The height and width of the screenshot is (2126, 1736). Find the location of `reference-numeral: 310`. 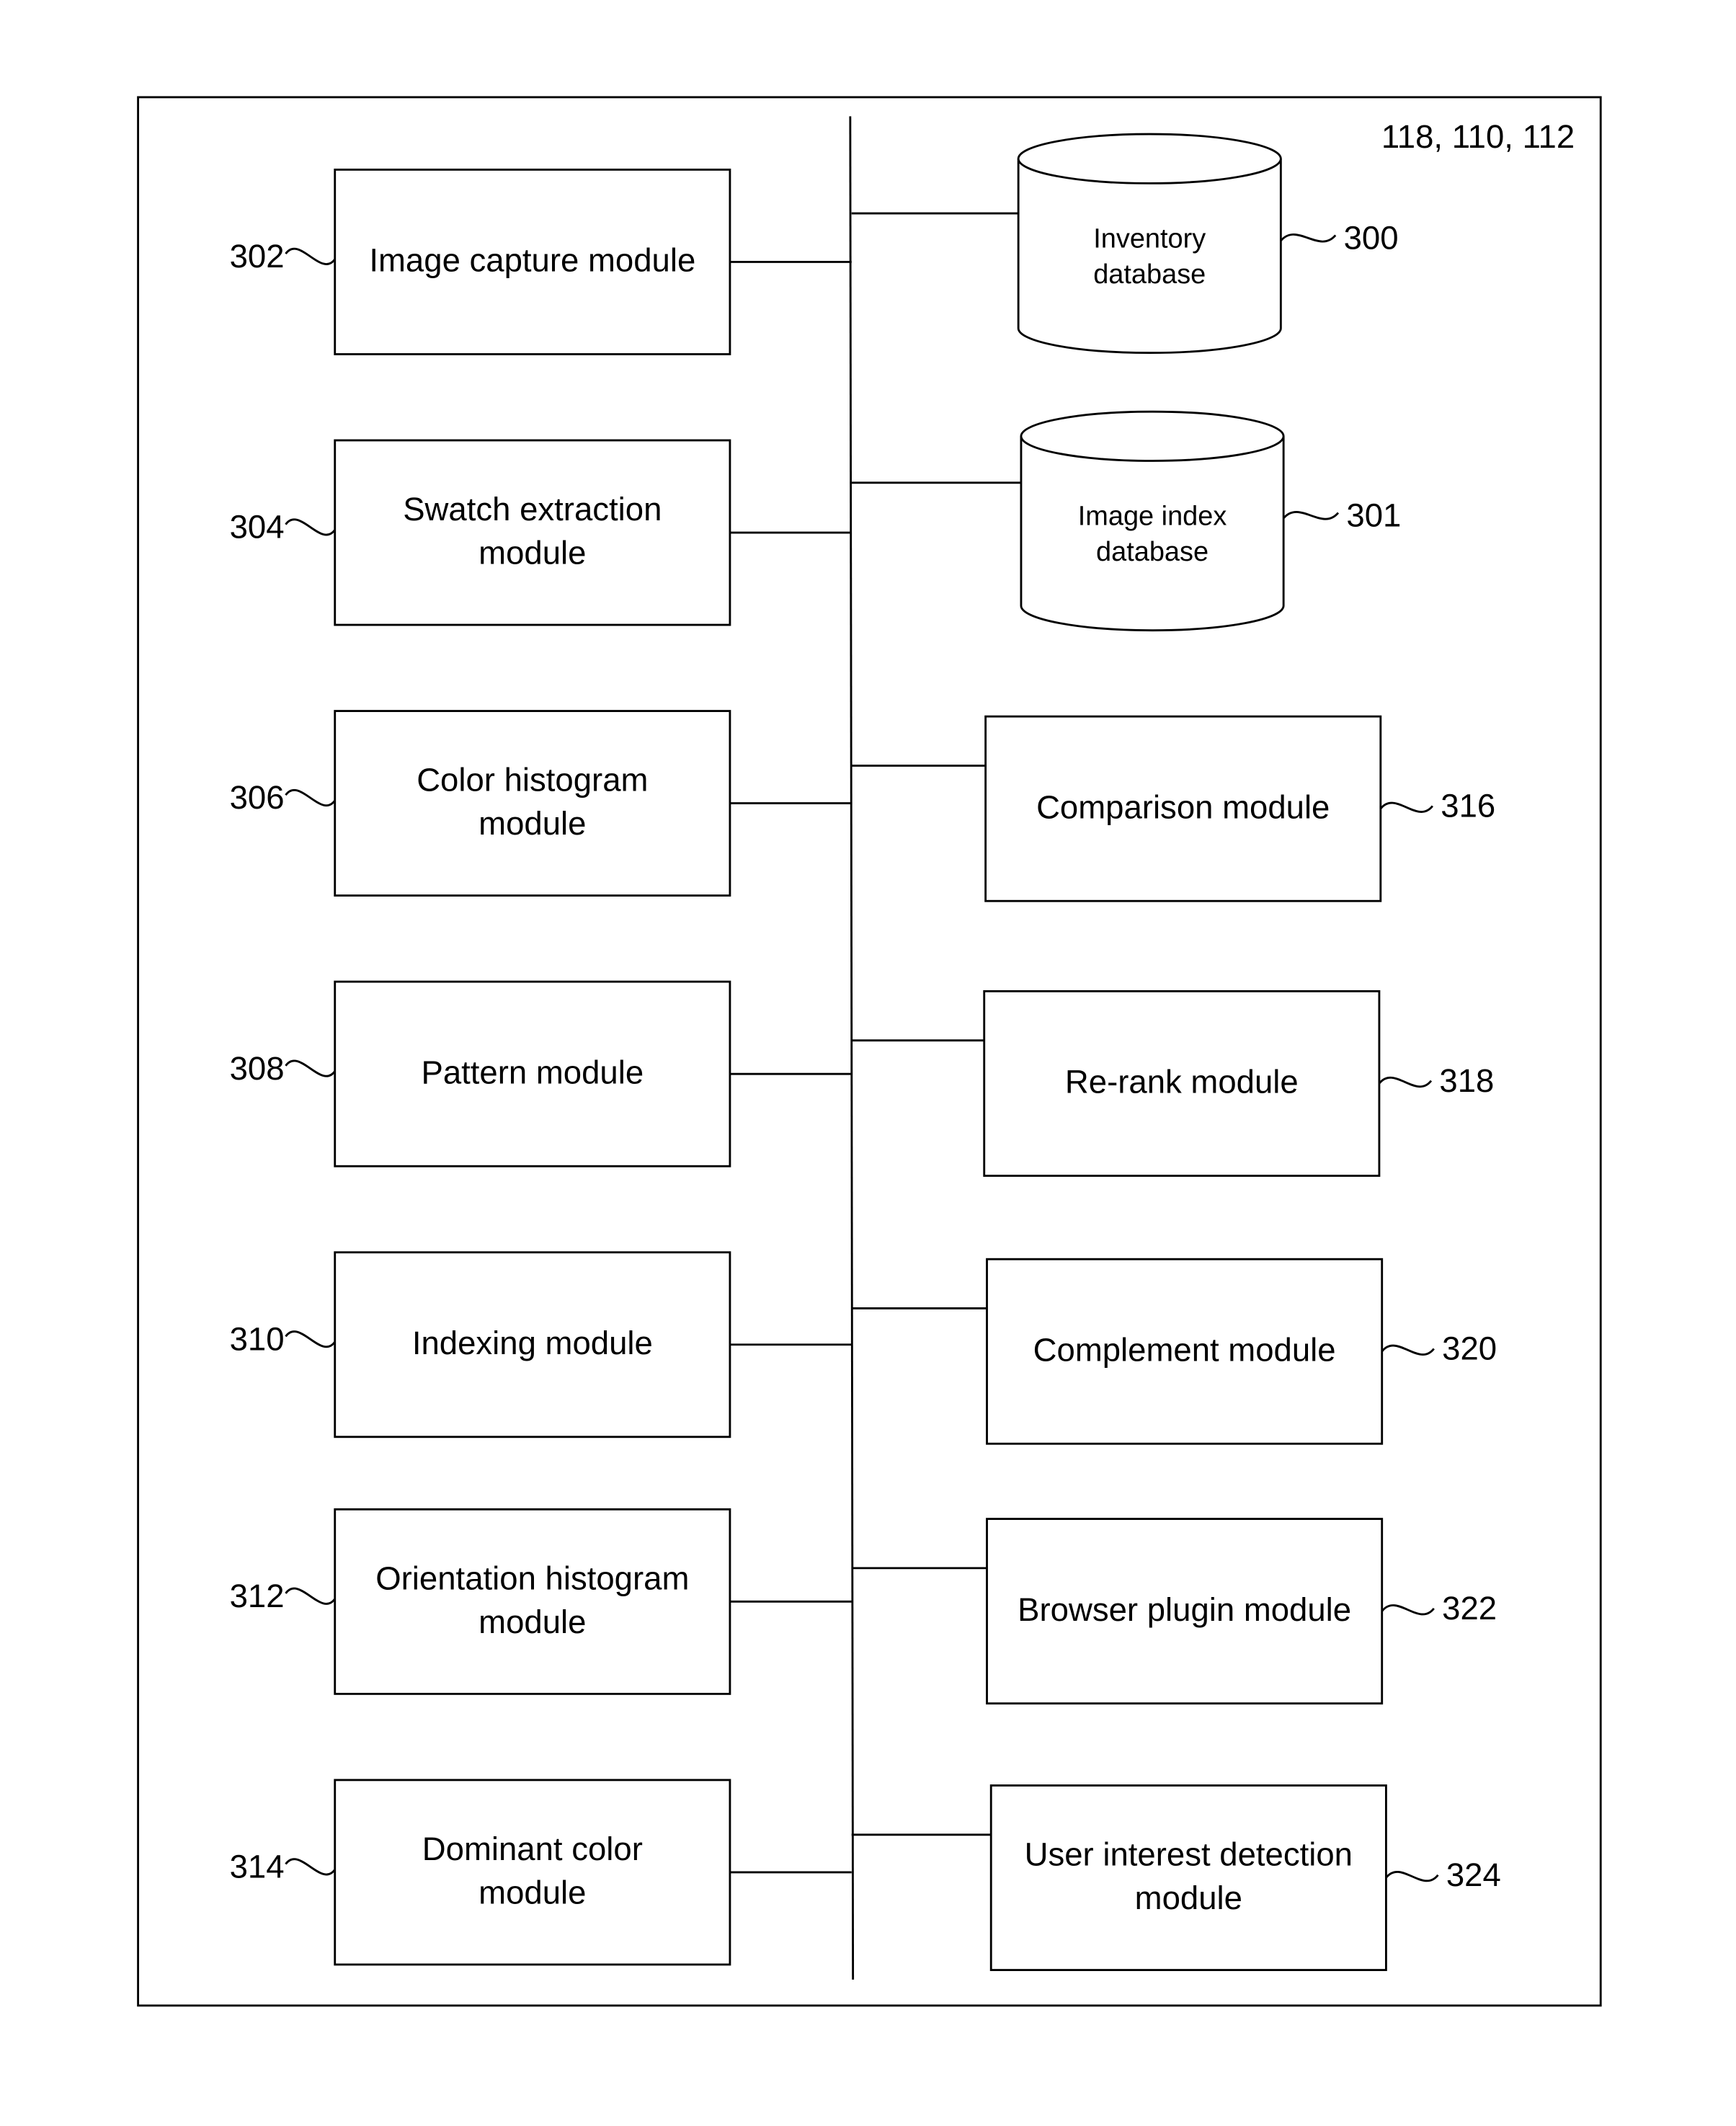

reference-numeral: 310 is located at coordinates (257, 1338).